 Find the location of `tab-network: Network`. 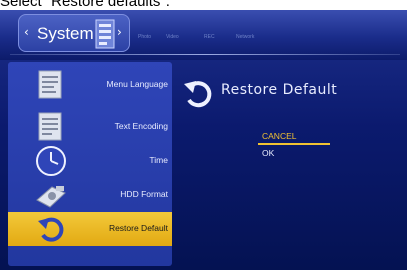

tab-network: Network is located at coordinates (245, 37).